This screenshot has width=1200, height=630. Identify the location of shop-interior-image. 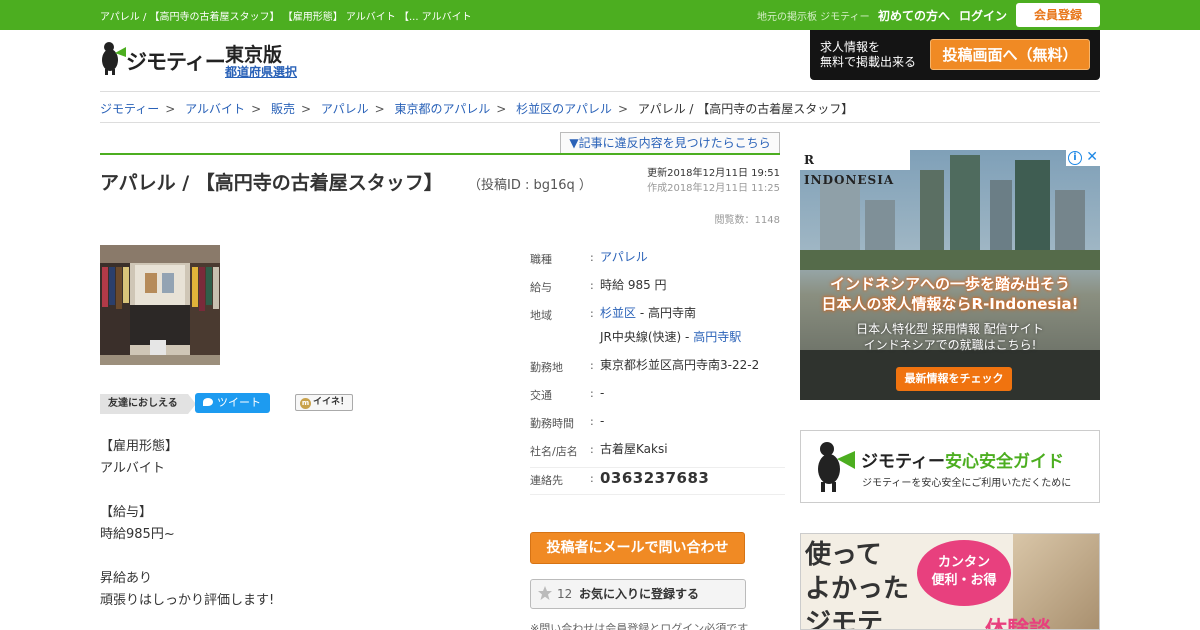
(160, 305).